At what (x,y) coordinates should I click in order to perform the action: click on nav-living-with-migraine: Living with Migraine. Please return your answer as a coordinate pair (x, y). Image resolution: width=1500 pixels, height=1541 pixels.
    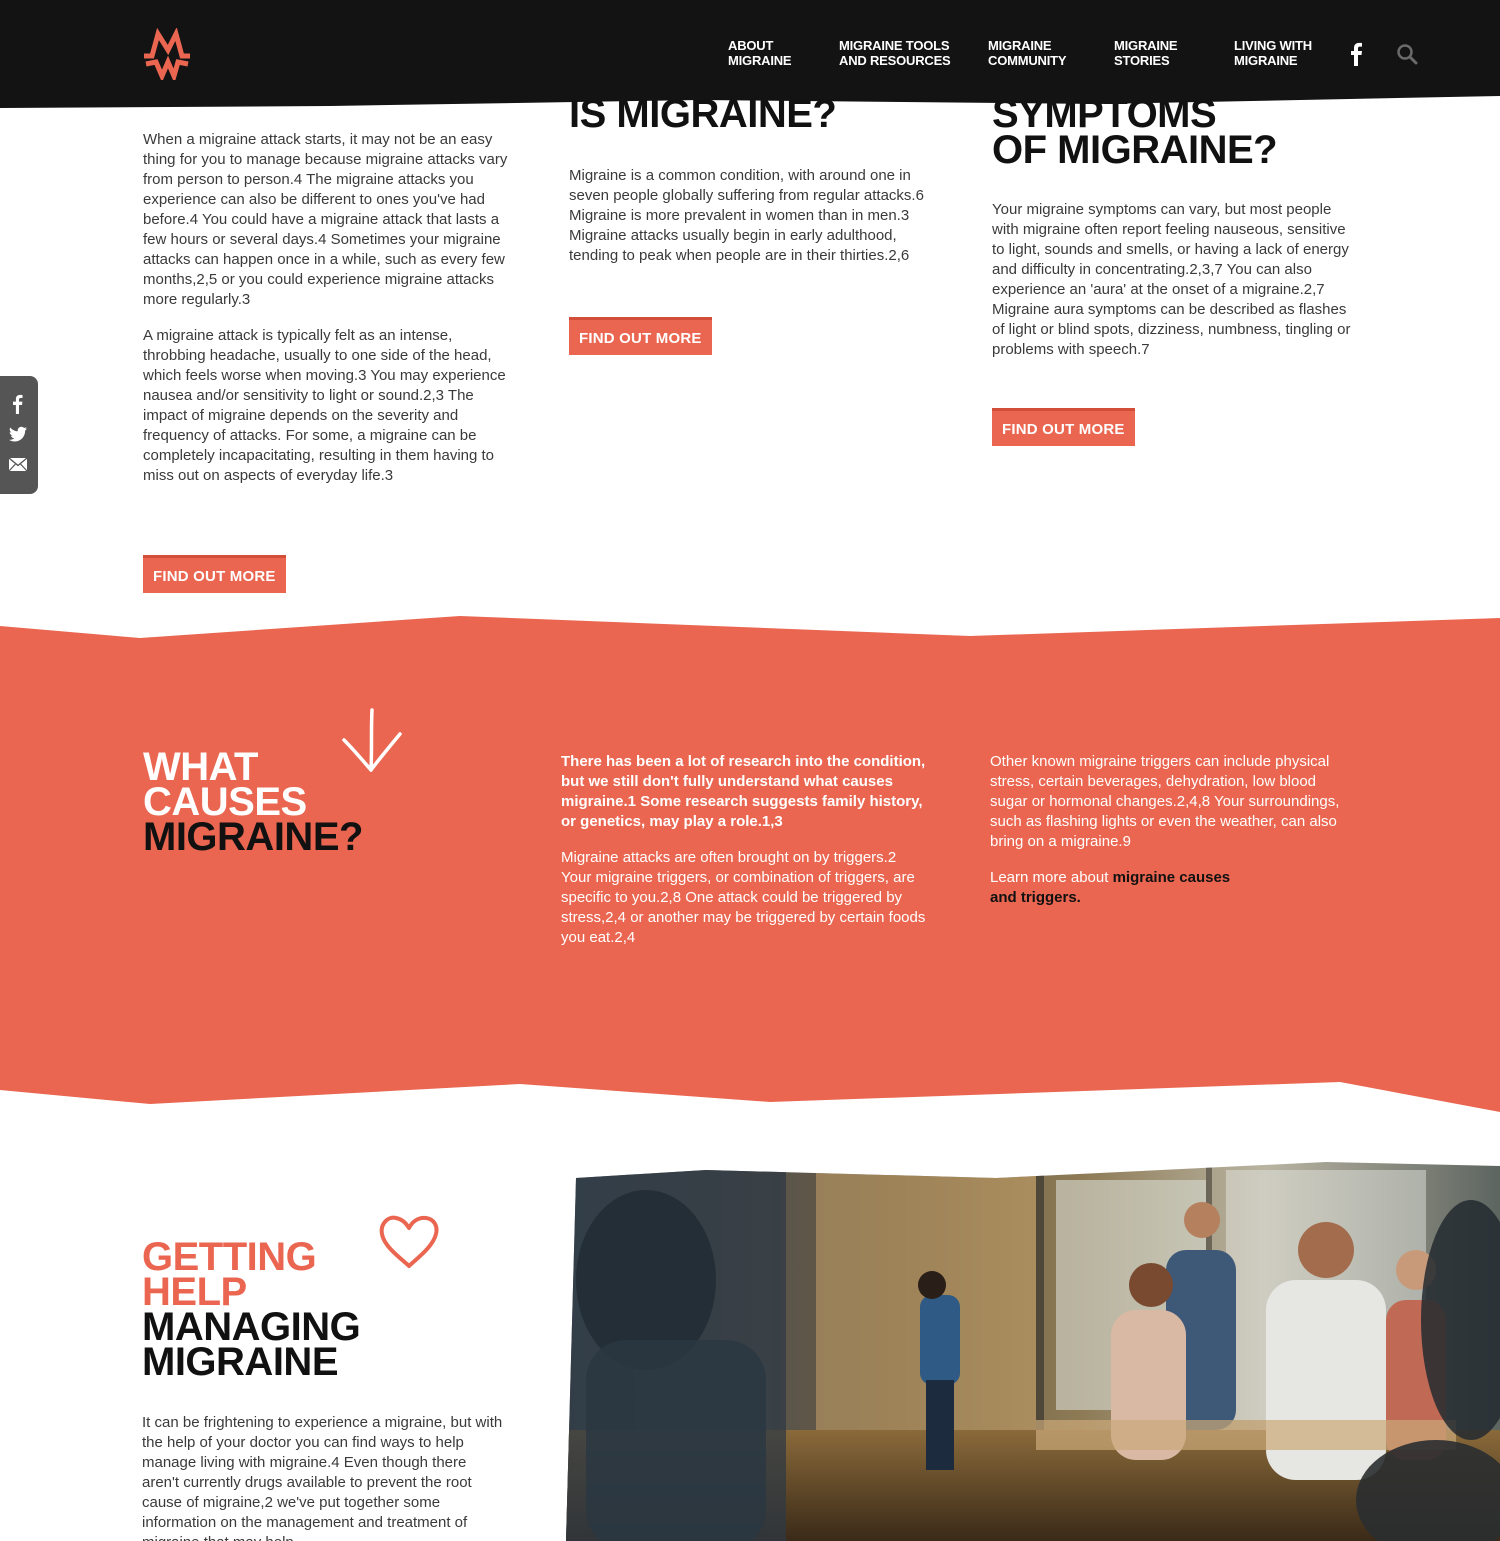
    Looking at the image, I should click on (1273, 53).